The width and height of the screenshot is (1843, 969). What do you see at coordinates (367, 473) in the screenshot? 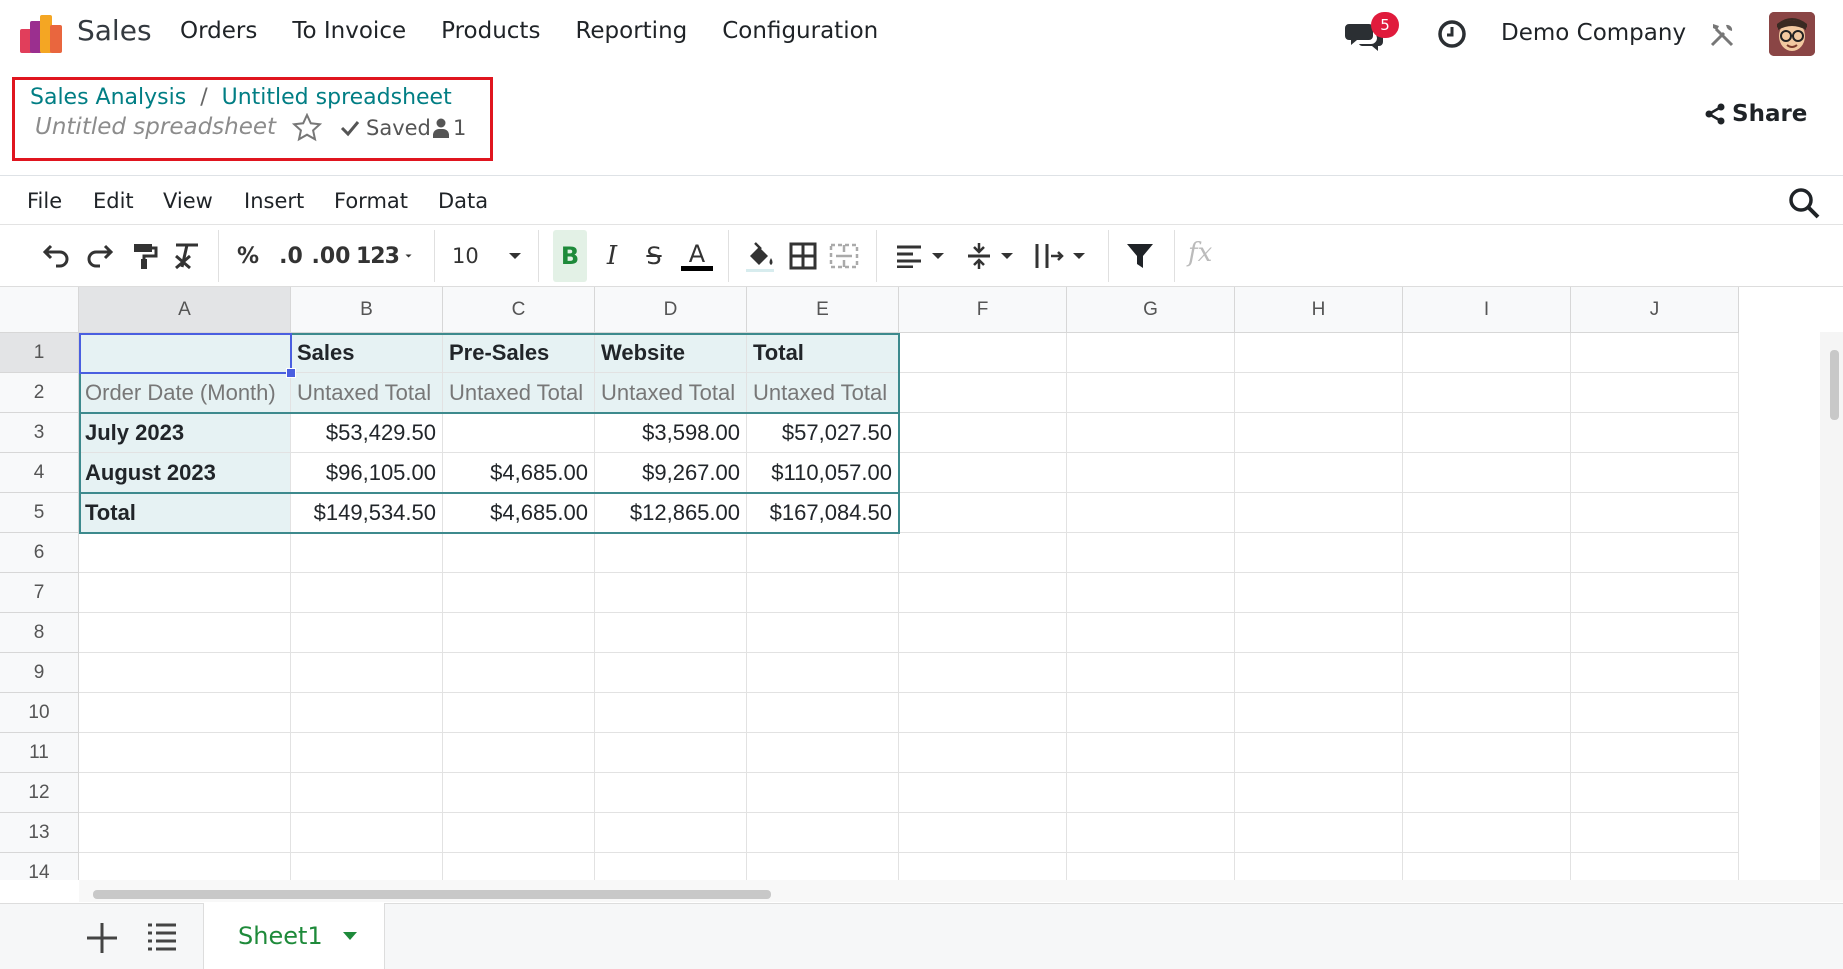
I see `cell-b4: $96,105.00` at bounding box center [367, 473].